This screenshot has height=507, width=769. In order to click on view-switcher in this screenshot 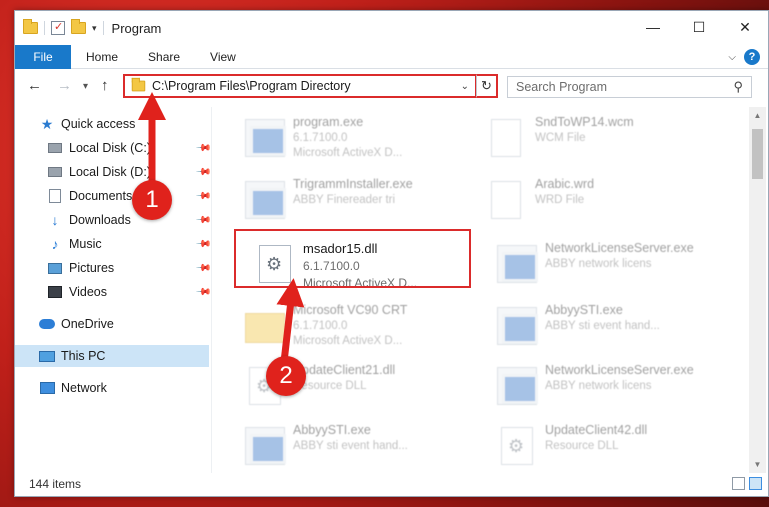, I will do `click(747, 483)`.